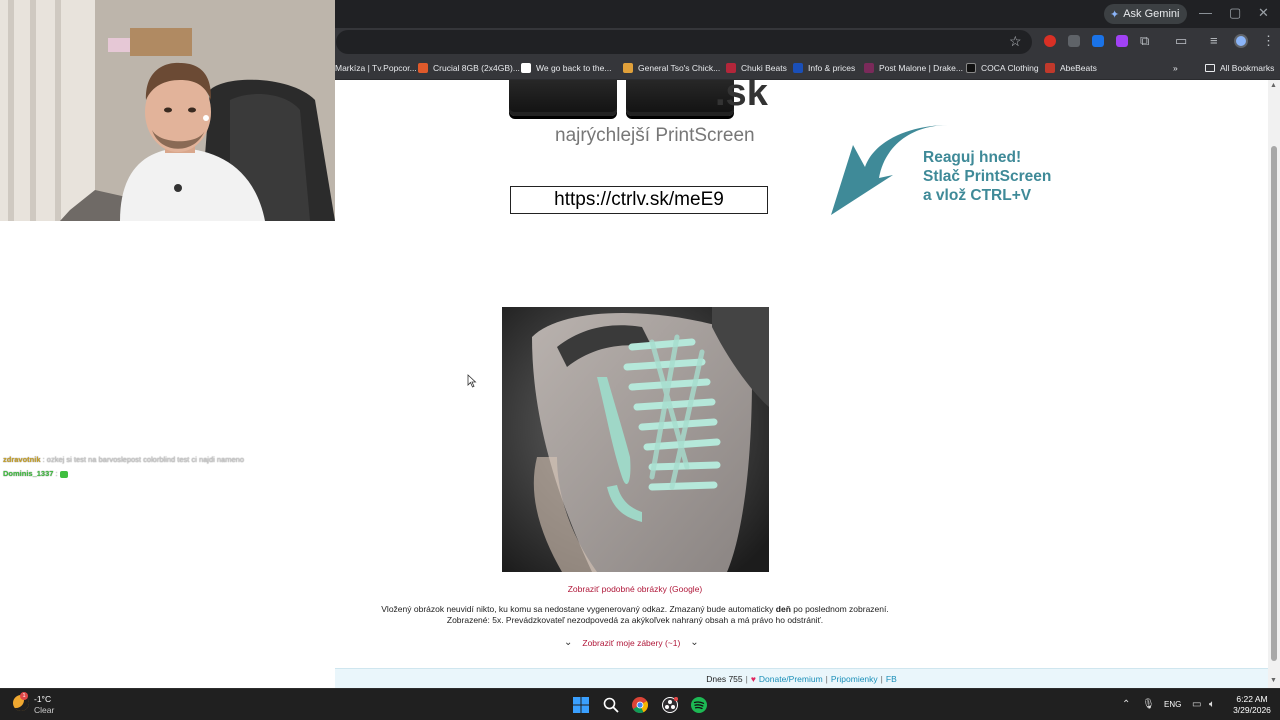 Image resolution: width=1280 pixels, height=720 pixels. What do you see at coordinates (1247, 68) in the screenshot?
I see `all-bookmarks-label: All Bookmarks` at bounding box center [1247, 68].